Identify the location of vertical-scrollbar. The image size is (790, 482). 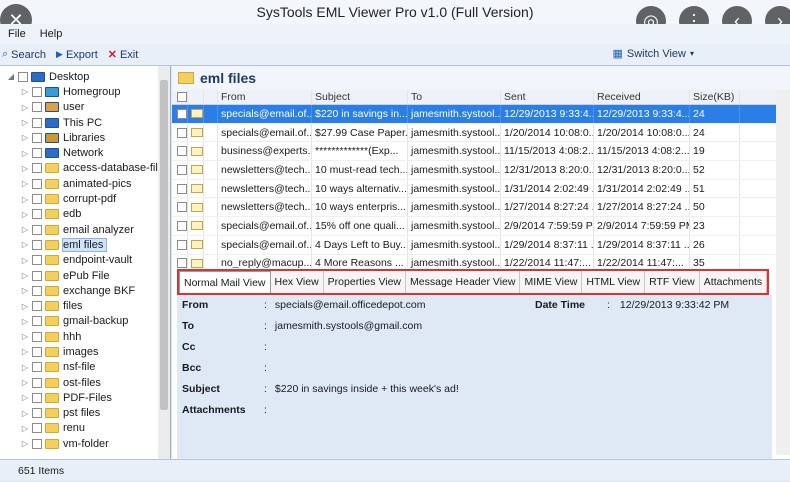
(783, 272).